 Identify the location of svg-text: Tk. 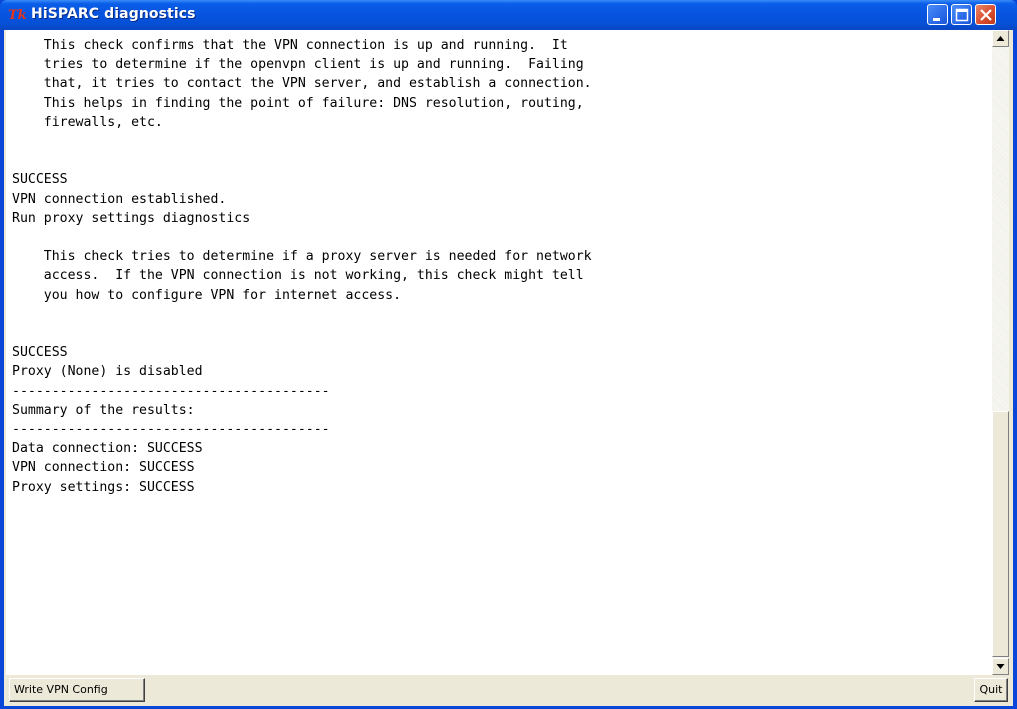
(17, 15).